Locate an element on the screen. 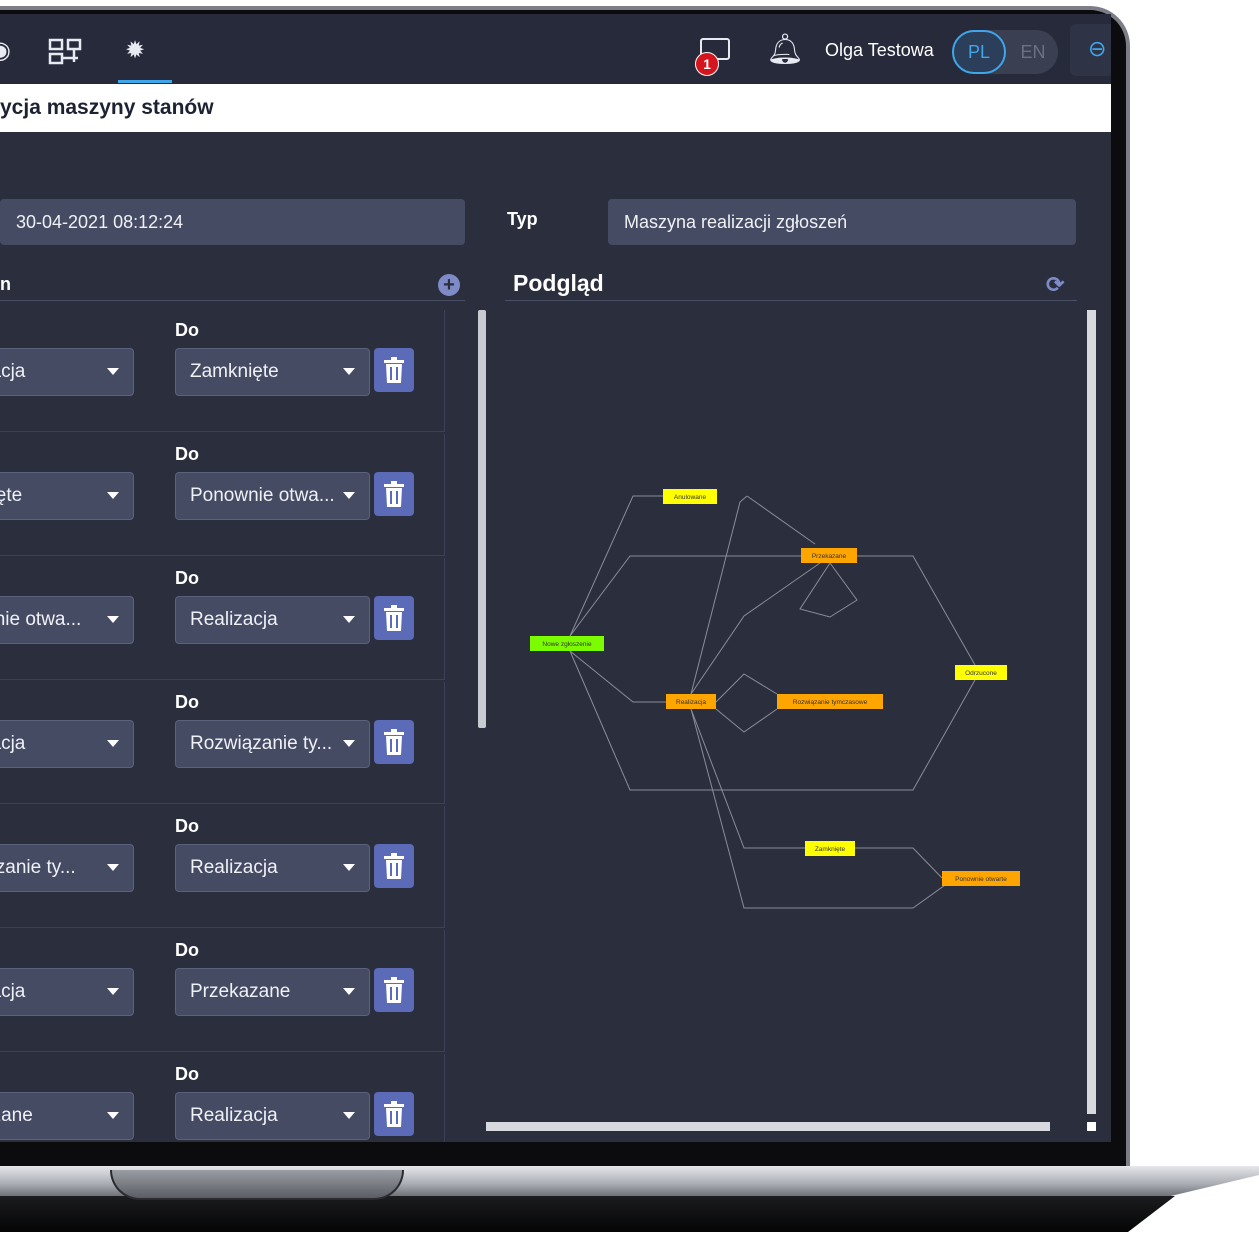 This screenshot has height=1233, width=1259. diagram-node-realizacja: Realizacja is located at coordinates (691, 701).